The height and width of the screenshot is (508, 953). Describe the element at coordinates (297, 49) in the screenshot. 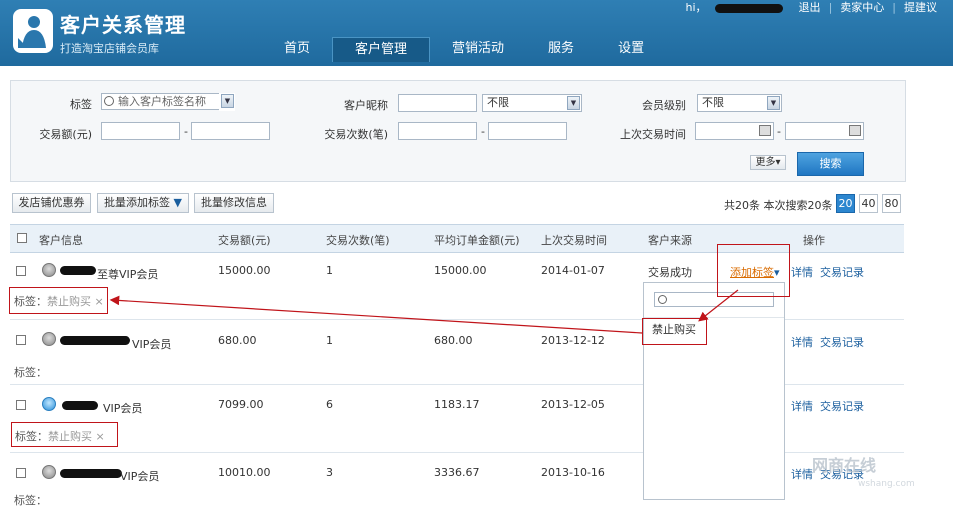

I see `nav-home: 首页` at that location.